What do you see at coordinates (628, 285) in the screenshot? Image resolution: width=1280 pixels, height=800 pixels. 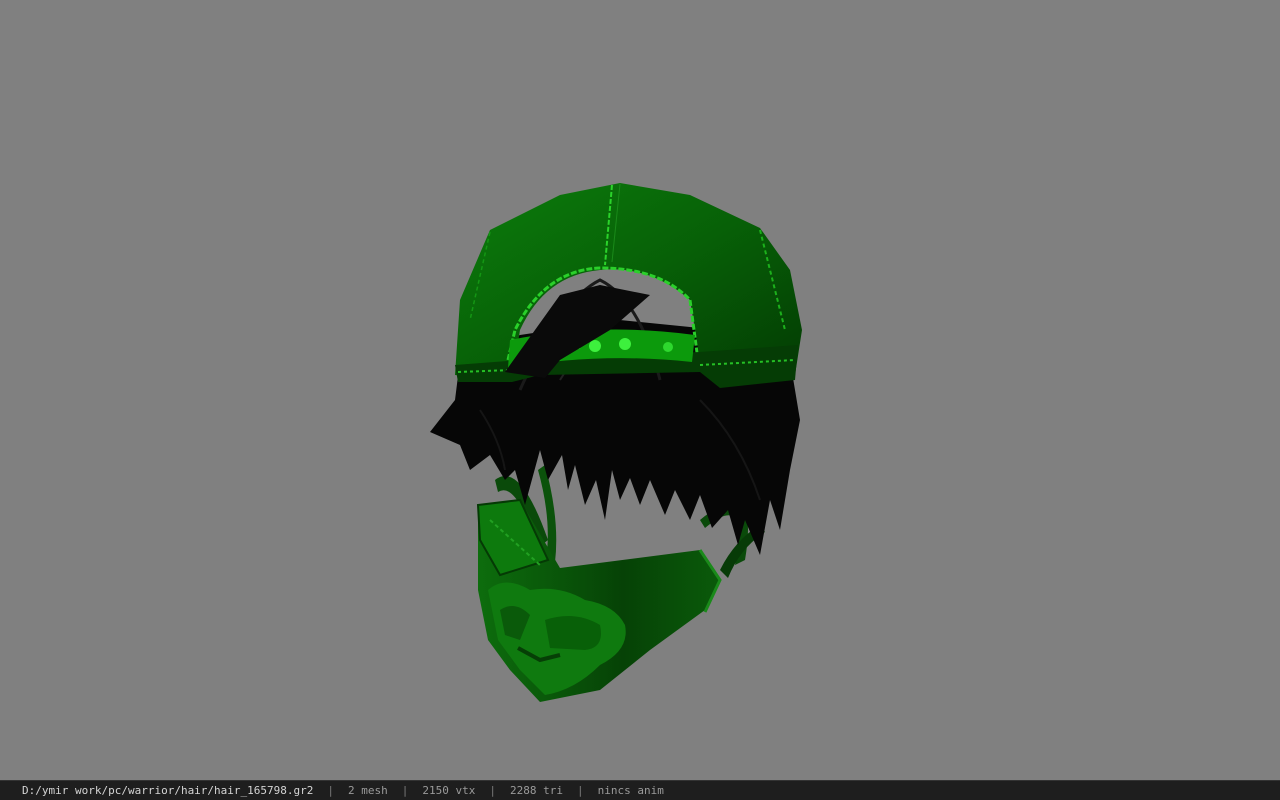 I see `baseball-cap` at bounding box center [628, 285].